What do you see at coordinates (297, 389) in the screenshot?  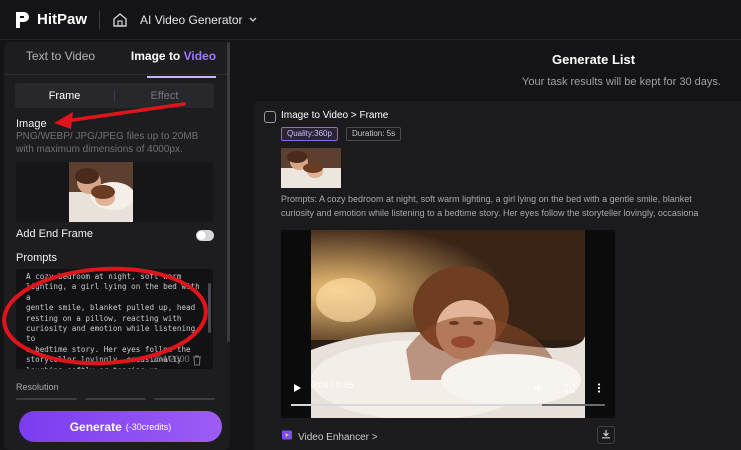 I see `play-icon` at bounding box center [297, 389].